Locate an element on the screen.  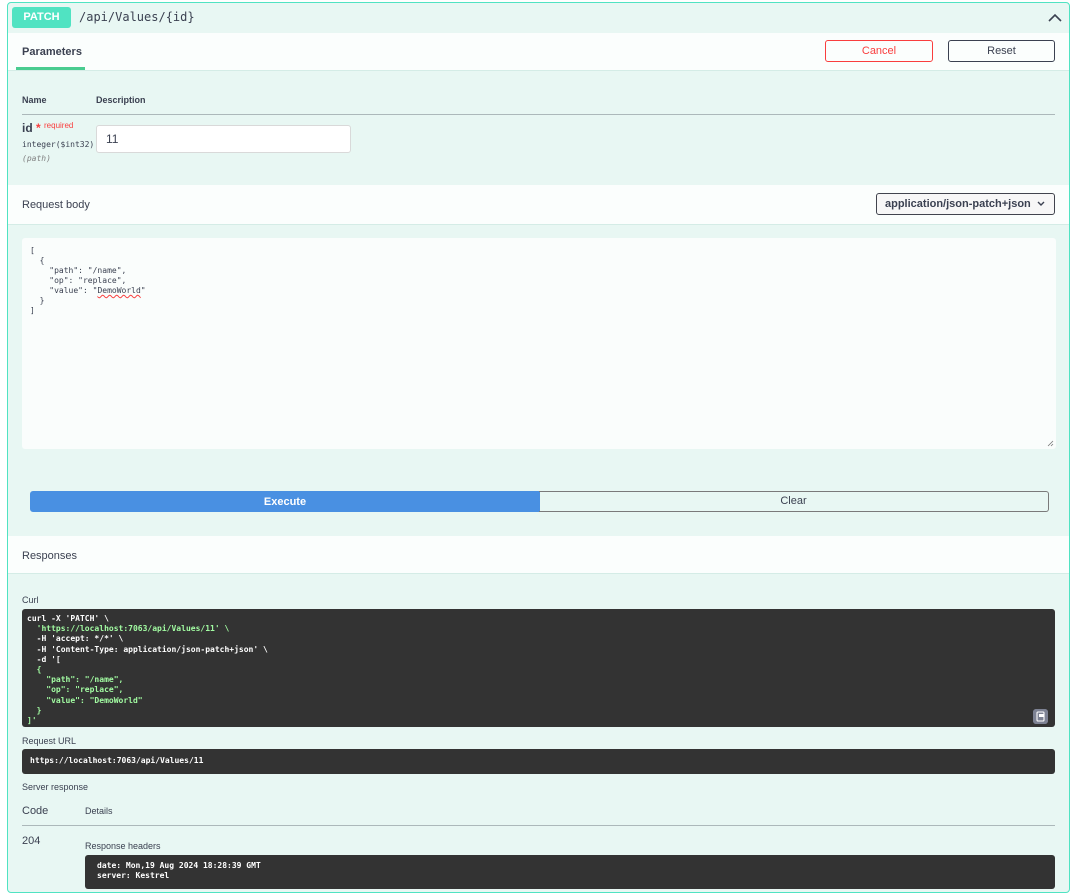
body-line: { is located at coordinates (37, 260).